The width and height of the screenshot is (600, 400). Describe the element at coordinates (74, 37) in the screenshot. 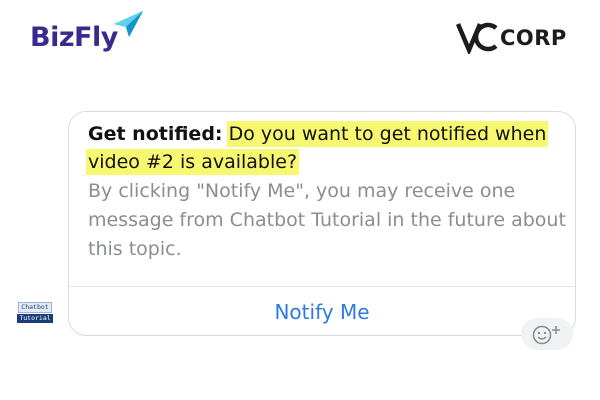

I see `bizfly-wordmark: BizFly` at that location.